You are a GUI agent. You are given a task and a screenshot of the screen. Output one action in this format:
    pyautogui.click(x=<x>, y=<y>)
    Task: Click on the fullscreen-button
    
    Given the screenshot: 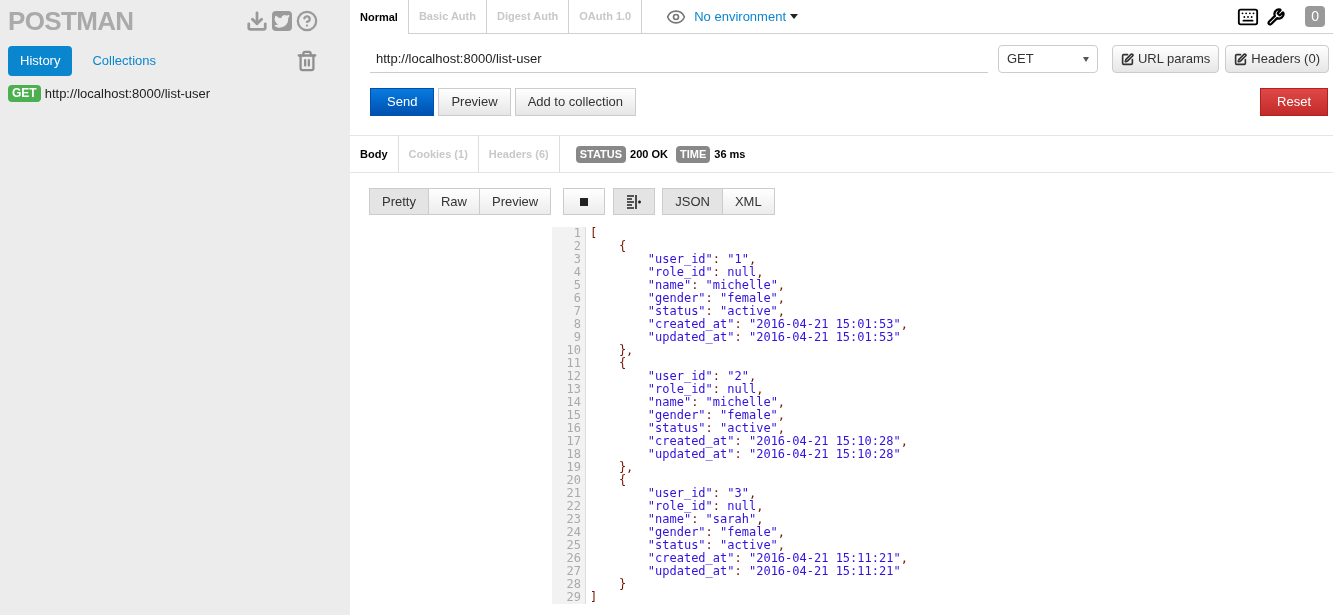 What is the action you would take?
    pyautogui.click(x=584, y=201)
    